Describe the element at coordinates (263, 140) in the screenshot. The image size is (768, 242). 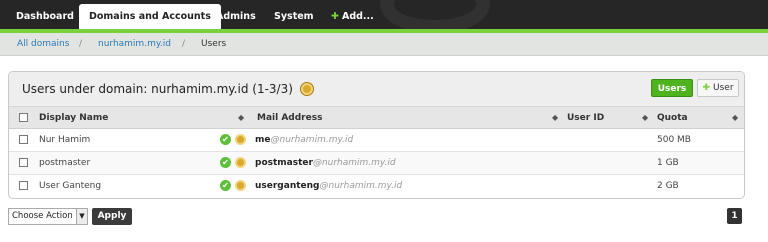
I see `mail-user: me` at that location.